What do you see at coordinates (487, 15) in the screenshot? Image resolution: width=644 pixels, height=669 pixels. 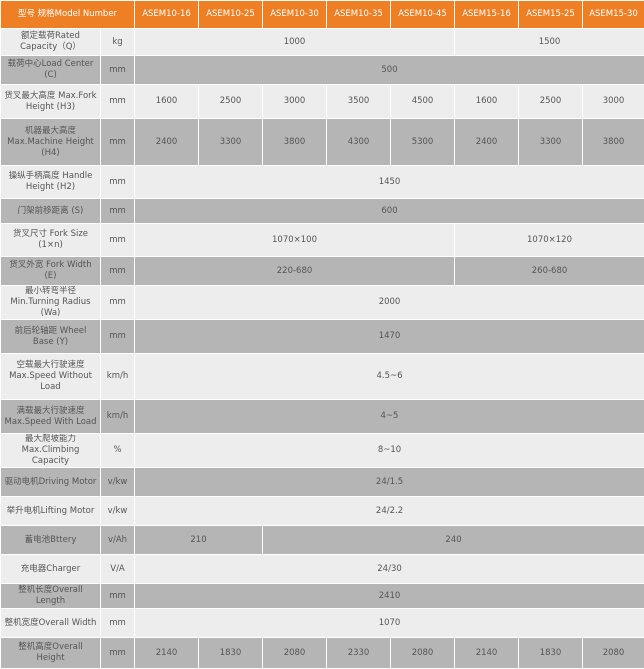 I see `model-header-6: ASEM15-16` at bounding box center [487, 15].